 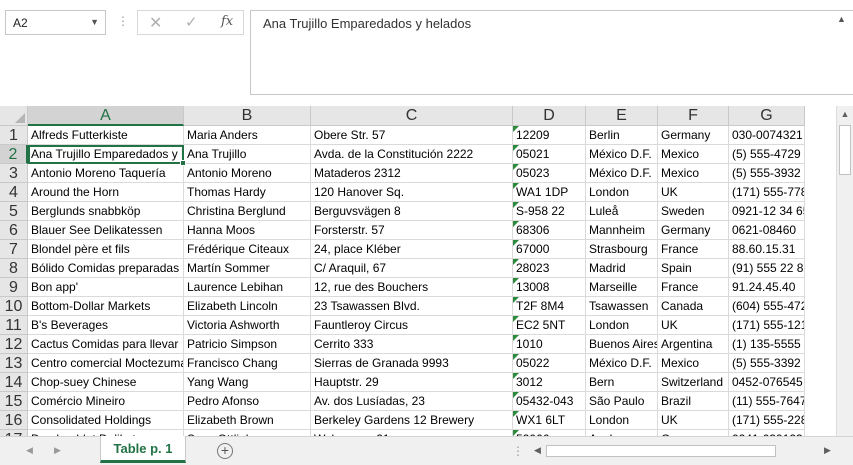 What do you see at coordinates (14, 306) in the screenshot?
I see `row-header: 10` at bounding box center [14, 306].